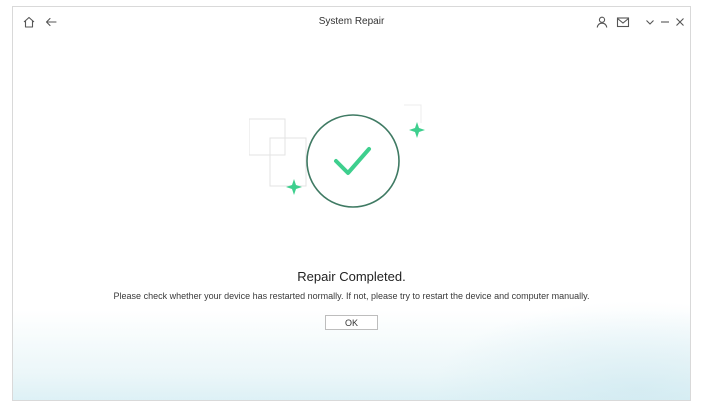 The width and height of the screenshot is (704, 408). Describe the element at coordinates (351, 276) in the screenshot. I see `result-heading: Repair Completed.` at that location.